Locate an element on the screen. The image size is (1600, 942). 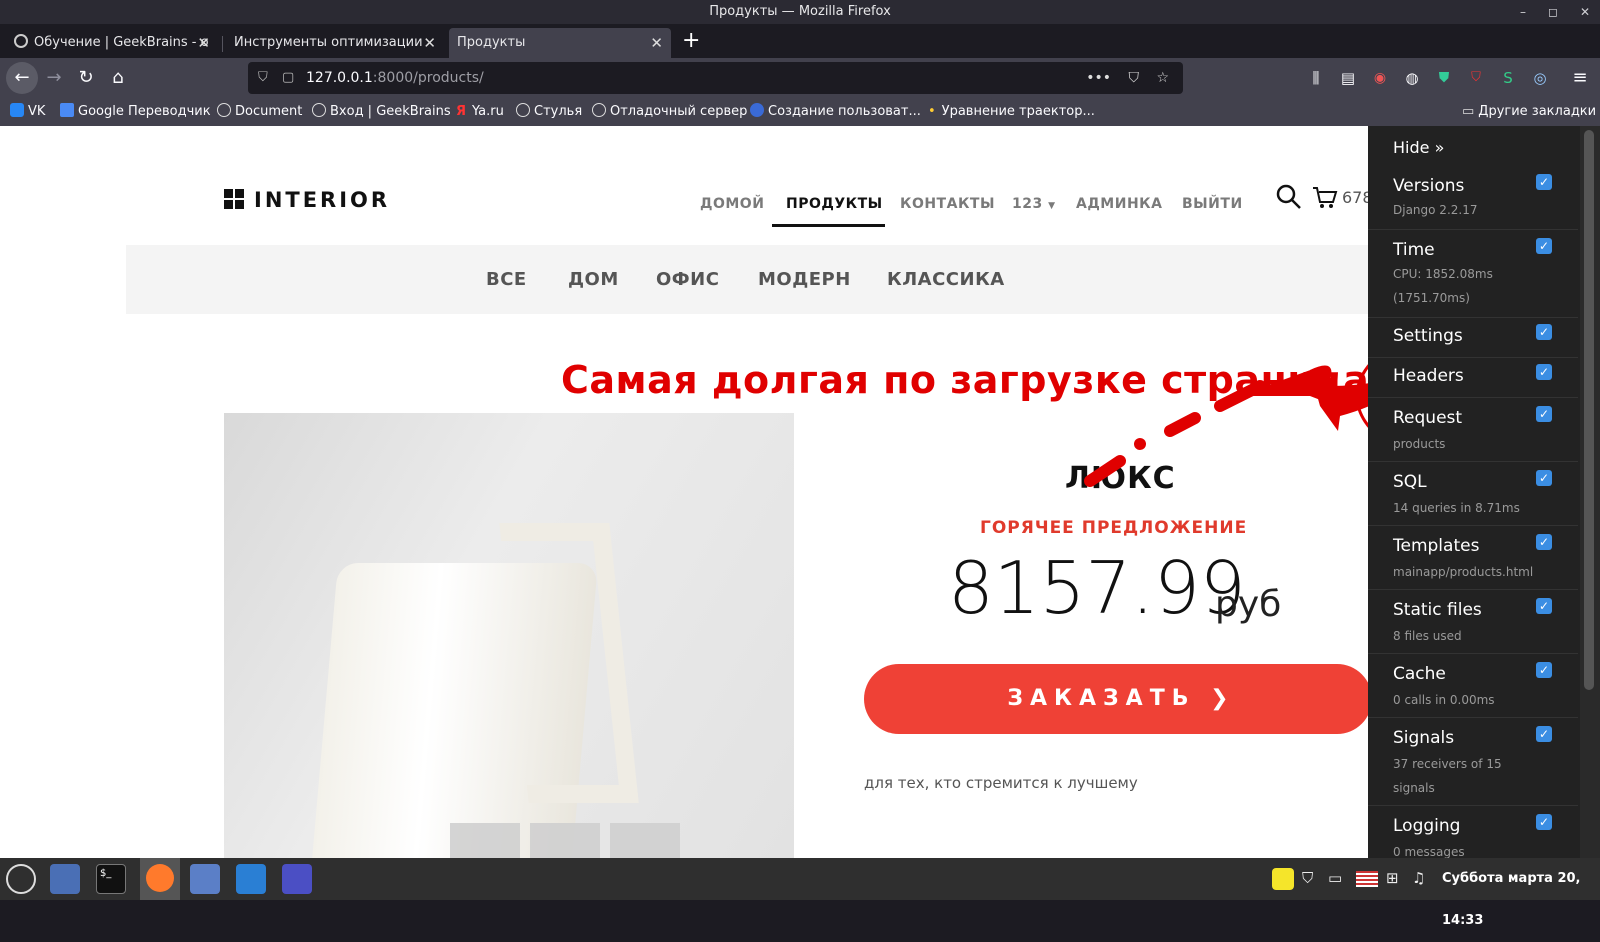
panel-time: Time CPU: 1852.08ms (1751.70ms) ✓ is located at coordinates (1473, 274).